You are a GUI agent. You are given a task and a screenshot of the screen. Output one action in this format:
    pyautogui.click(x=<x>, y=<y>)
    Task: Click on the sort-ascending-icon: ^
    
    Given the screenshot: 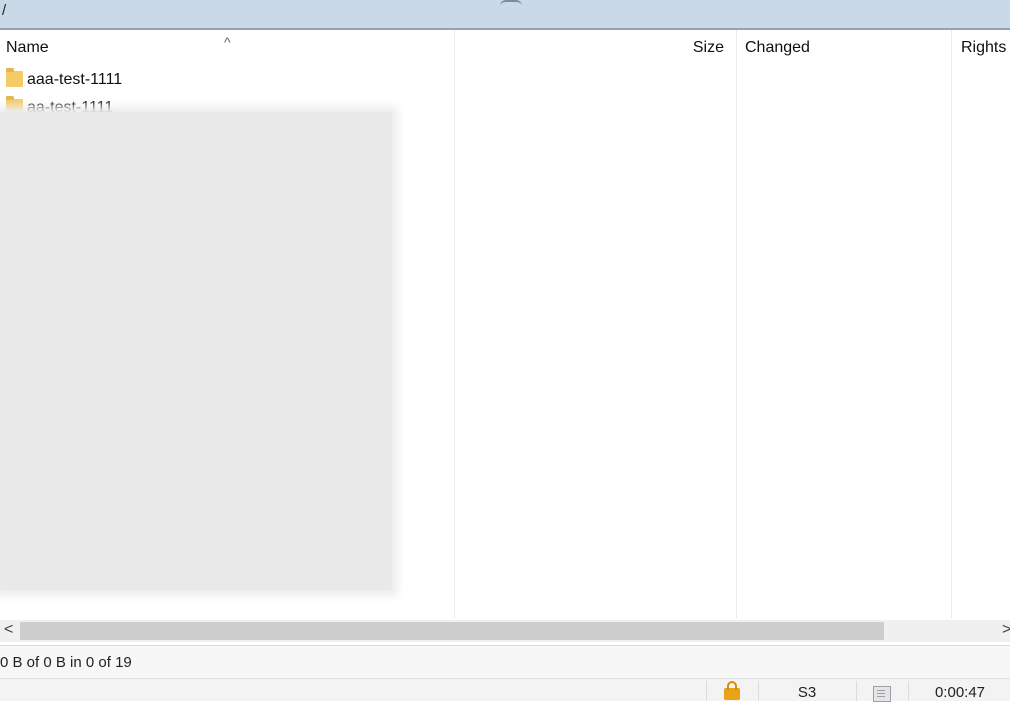 What is the action you would take?
    pyautogui.click(x=227, y=42)
    